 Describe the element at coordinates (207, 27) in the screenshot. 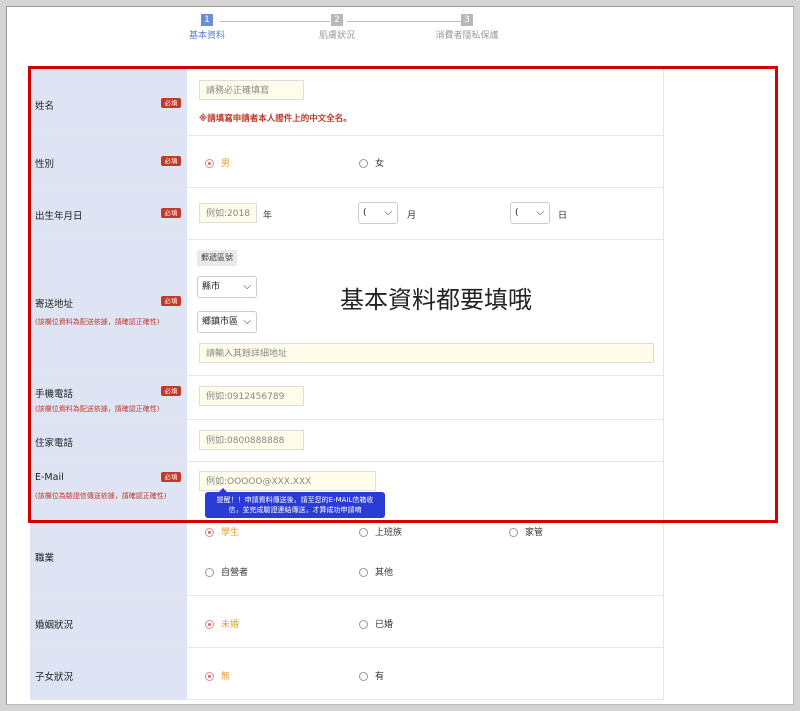

I see `step-1: 1 基本資料` at that location.